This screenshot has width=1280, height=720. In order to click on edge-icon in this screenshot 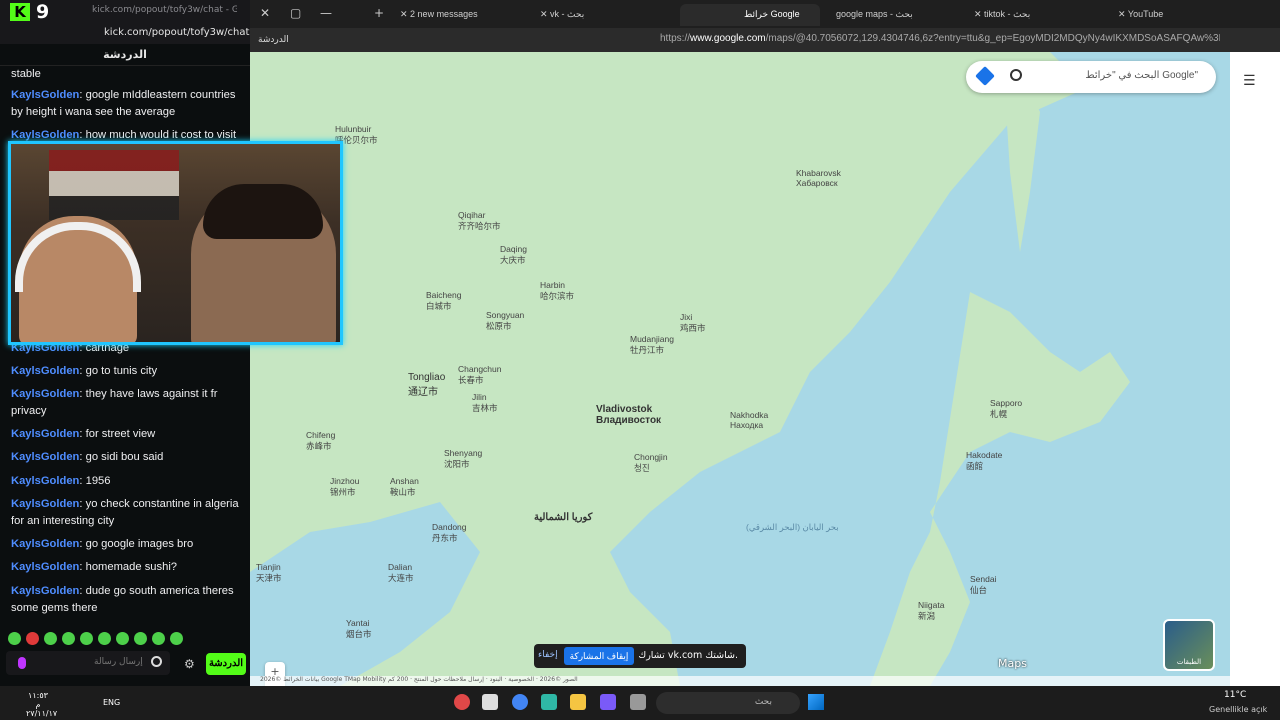, I will do `click(549, 702)`.